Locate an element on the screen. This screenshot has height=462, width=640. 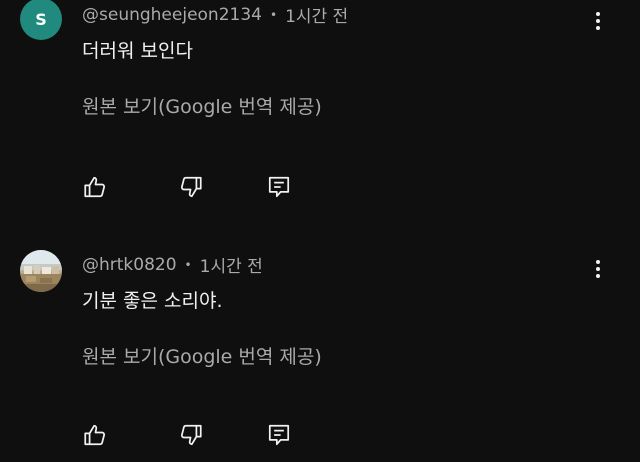
avatar is located at coordinates (41, 271).